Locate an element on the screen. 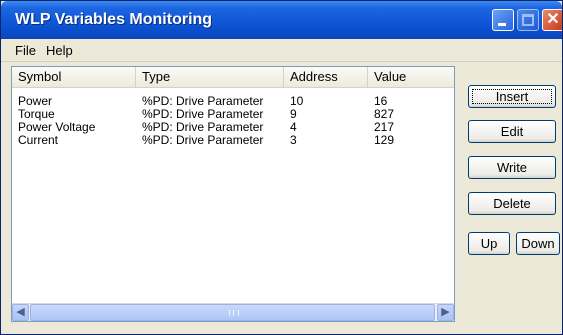 This screenshot has height=335, width=563. menu-help: Help is located at coordinates (59, 50).